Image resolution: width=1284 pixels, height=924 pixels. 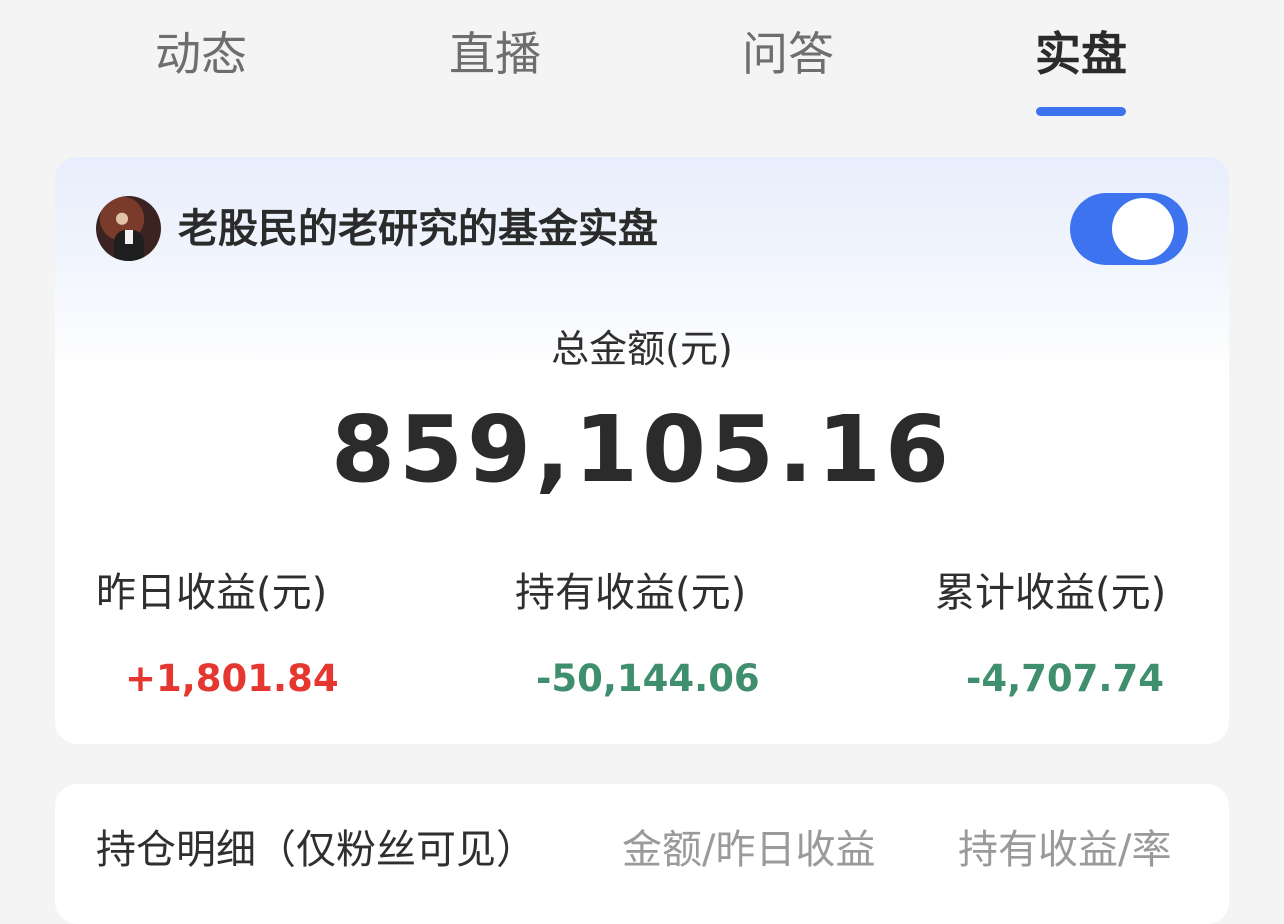 What do you see at coordinates (642, 349) in the screenshot?
I see `total-amount-label: 总金额(元)` at bounding box center [642, 349].